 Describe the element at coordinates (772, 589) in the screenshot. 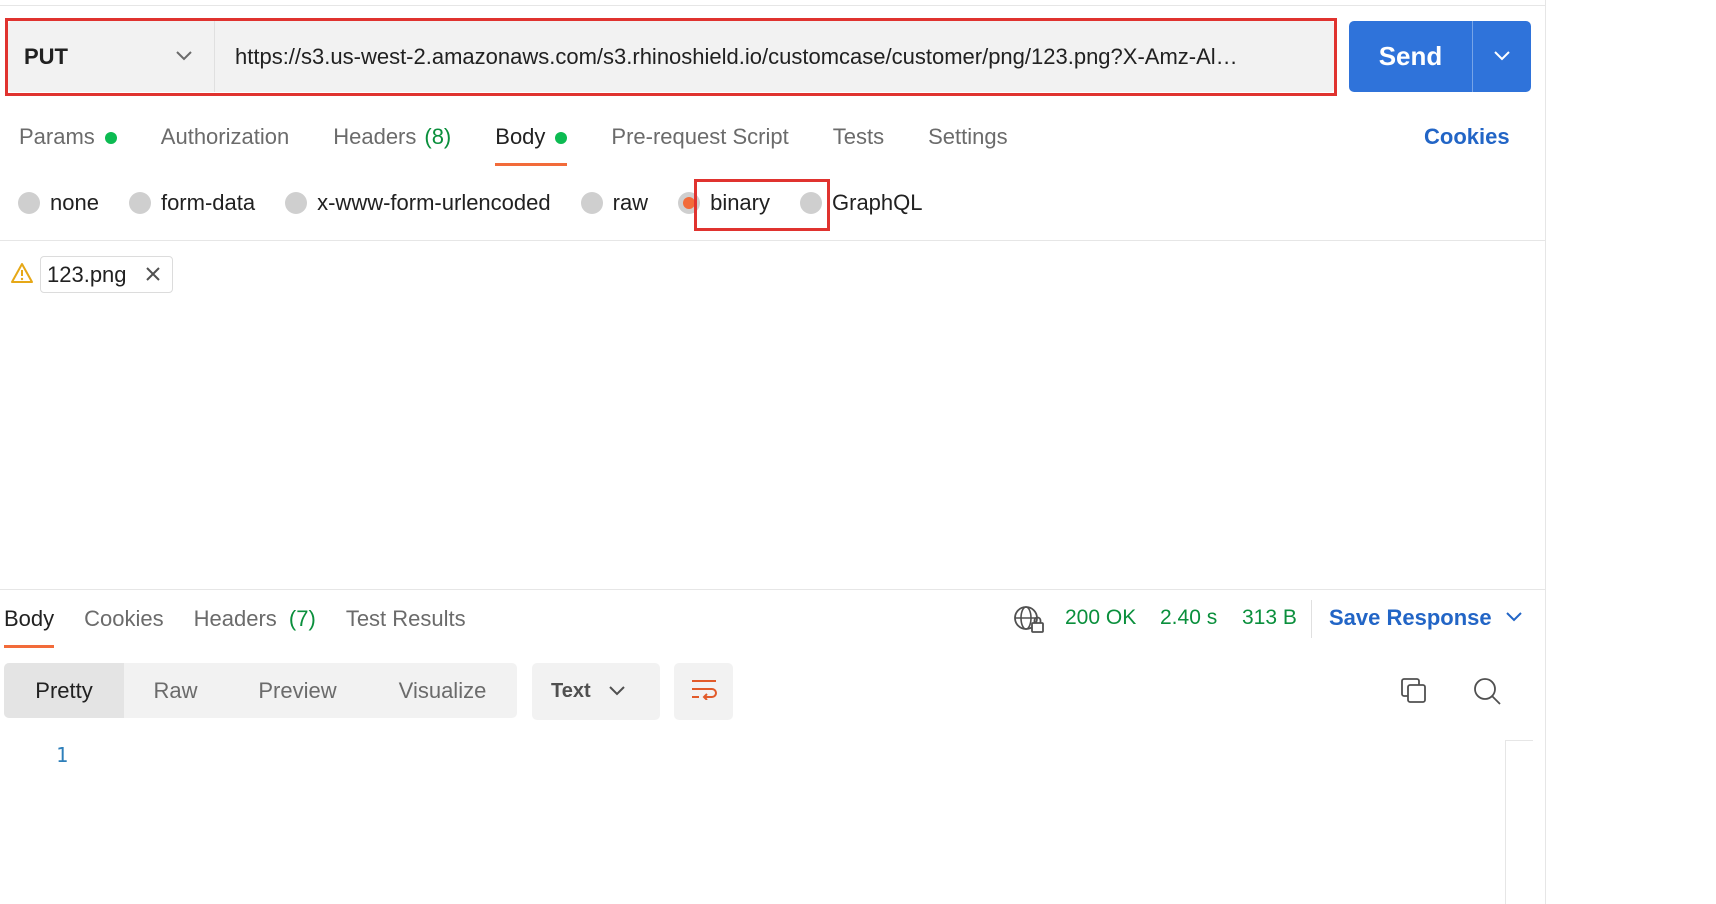

I see `response-divider` at that location.